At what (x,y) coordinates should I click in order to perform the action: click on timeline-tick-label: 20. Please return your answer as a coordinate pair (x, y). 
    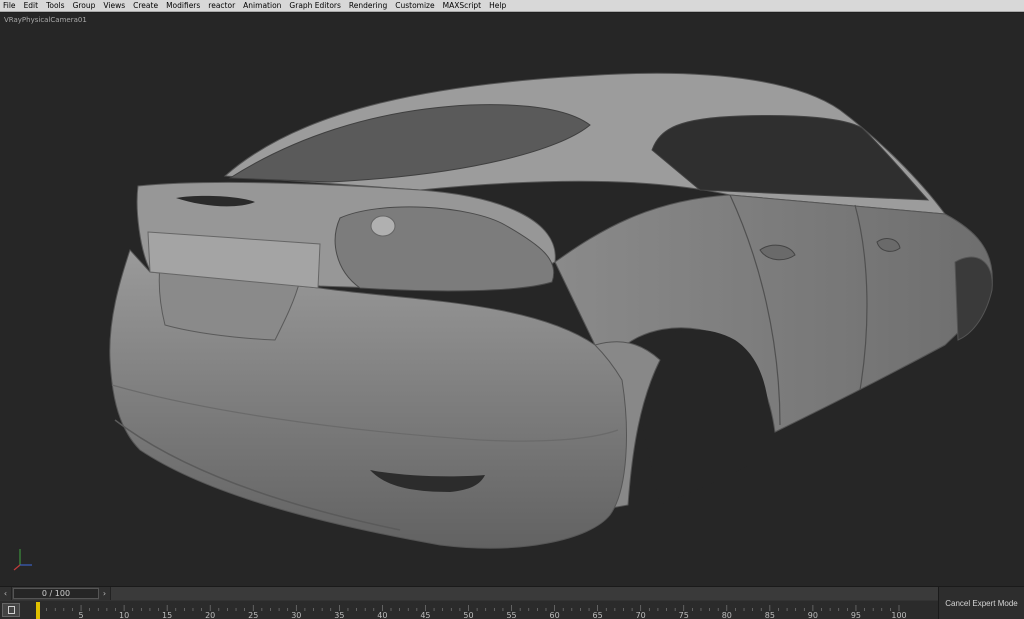
    Looking at the image, I should click on (210, 615).